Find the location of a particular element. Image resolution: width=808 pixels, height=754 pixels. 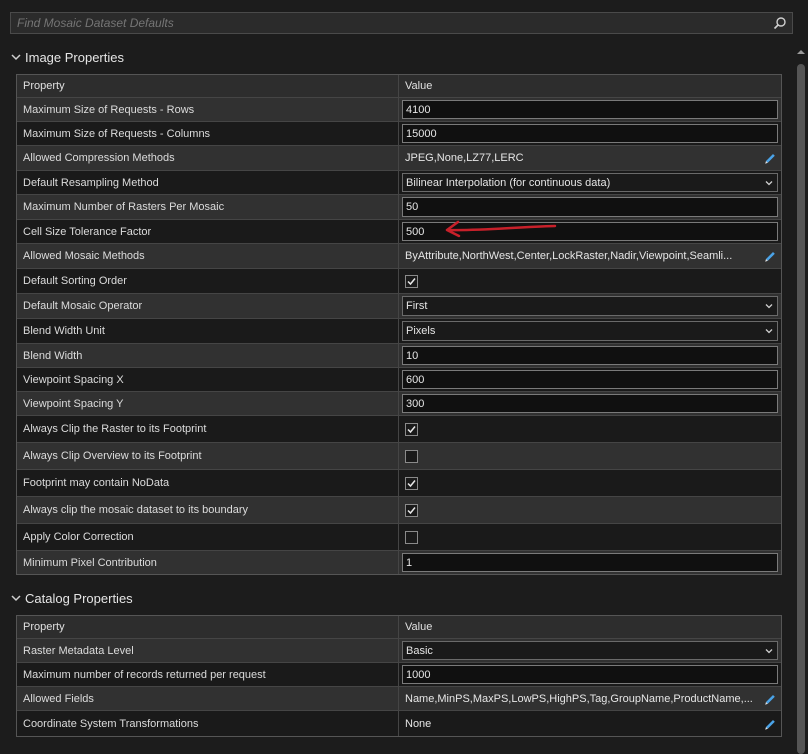

property-label: Cell Size Tolerance Factor is located at coordinates (208, 231).